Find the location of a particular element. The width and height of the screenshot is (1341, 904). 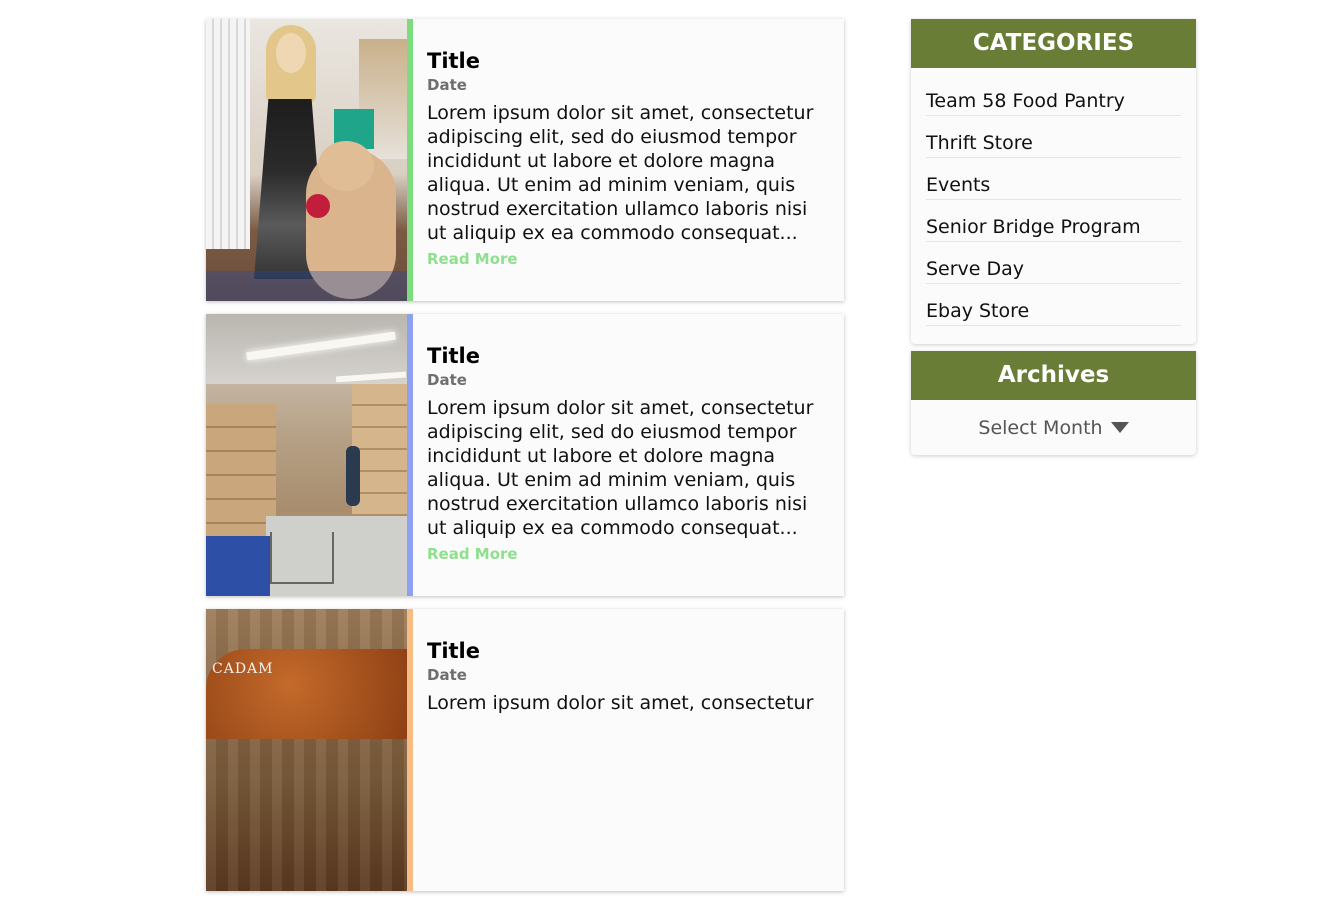

category-item-ebay-store: Ebay Store is located at coordinates (1053, 305).